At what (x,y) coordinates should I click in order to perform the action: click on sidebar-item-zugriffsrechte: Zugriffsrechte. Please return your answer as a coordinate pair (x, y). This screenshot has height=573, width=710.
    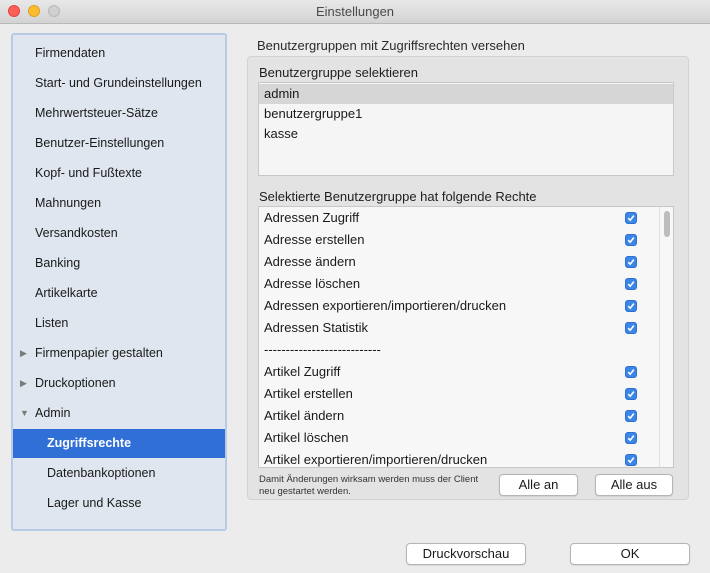
    Looking at the image, I should click on (119, 443).